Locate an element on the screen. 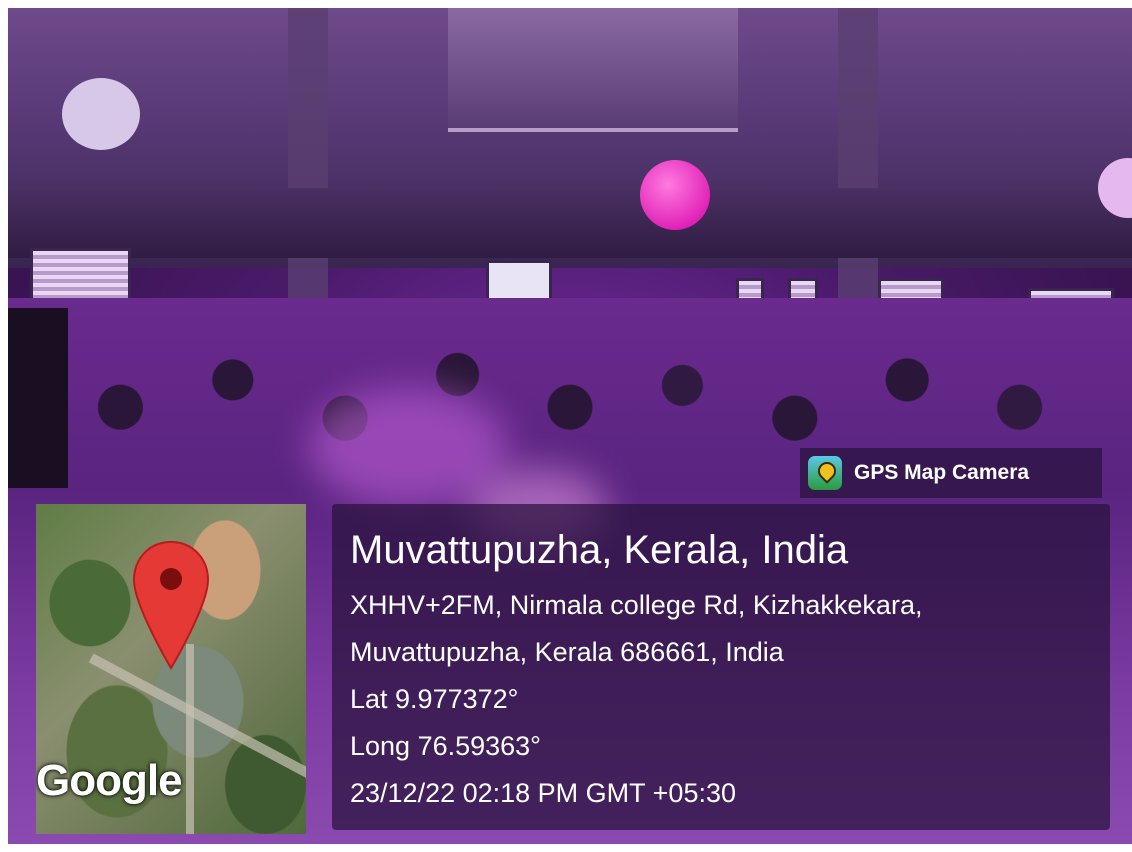 The image size is (1132, 852). speaker is located at coordinates (38, 398).